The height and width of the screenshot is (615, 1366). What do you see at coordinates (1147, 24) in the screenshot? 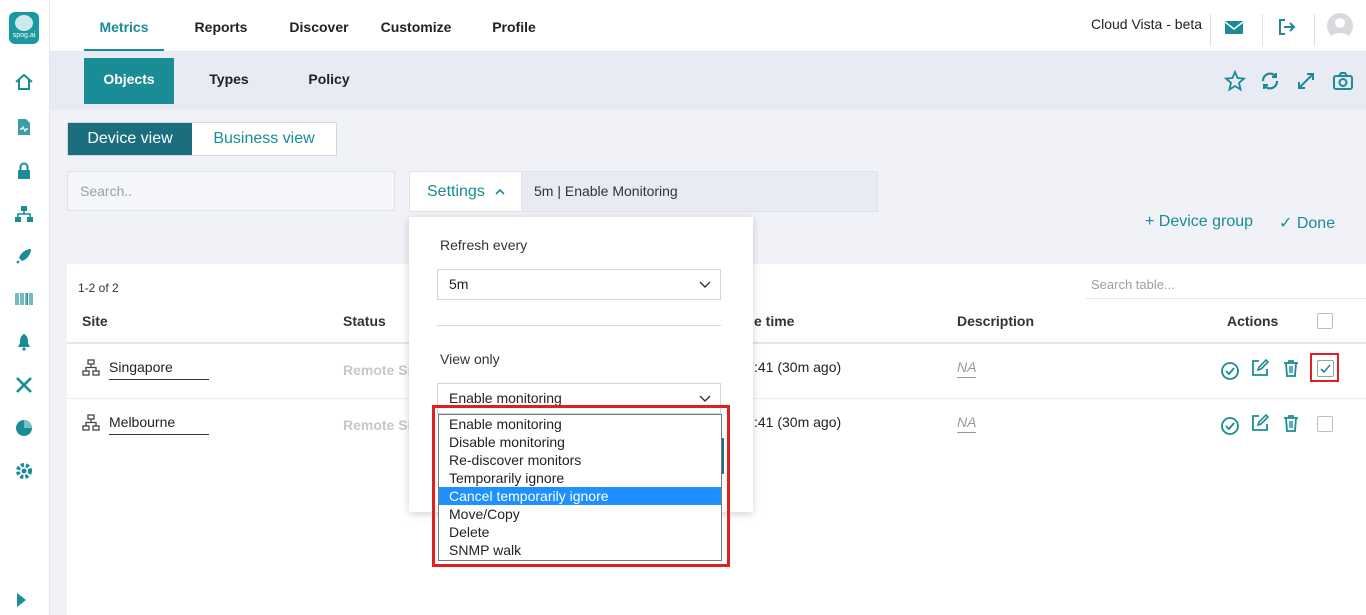
I see `brand-title: Cloud Vista - beta` at bounding box center [1147, 24].